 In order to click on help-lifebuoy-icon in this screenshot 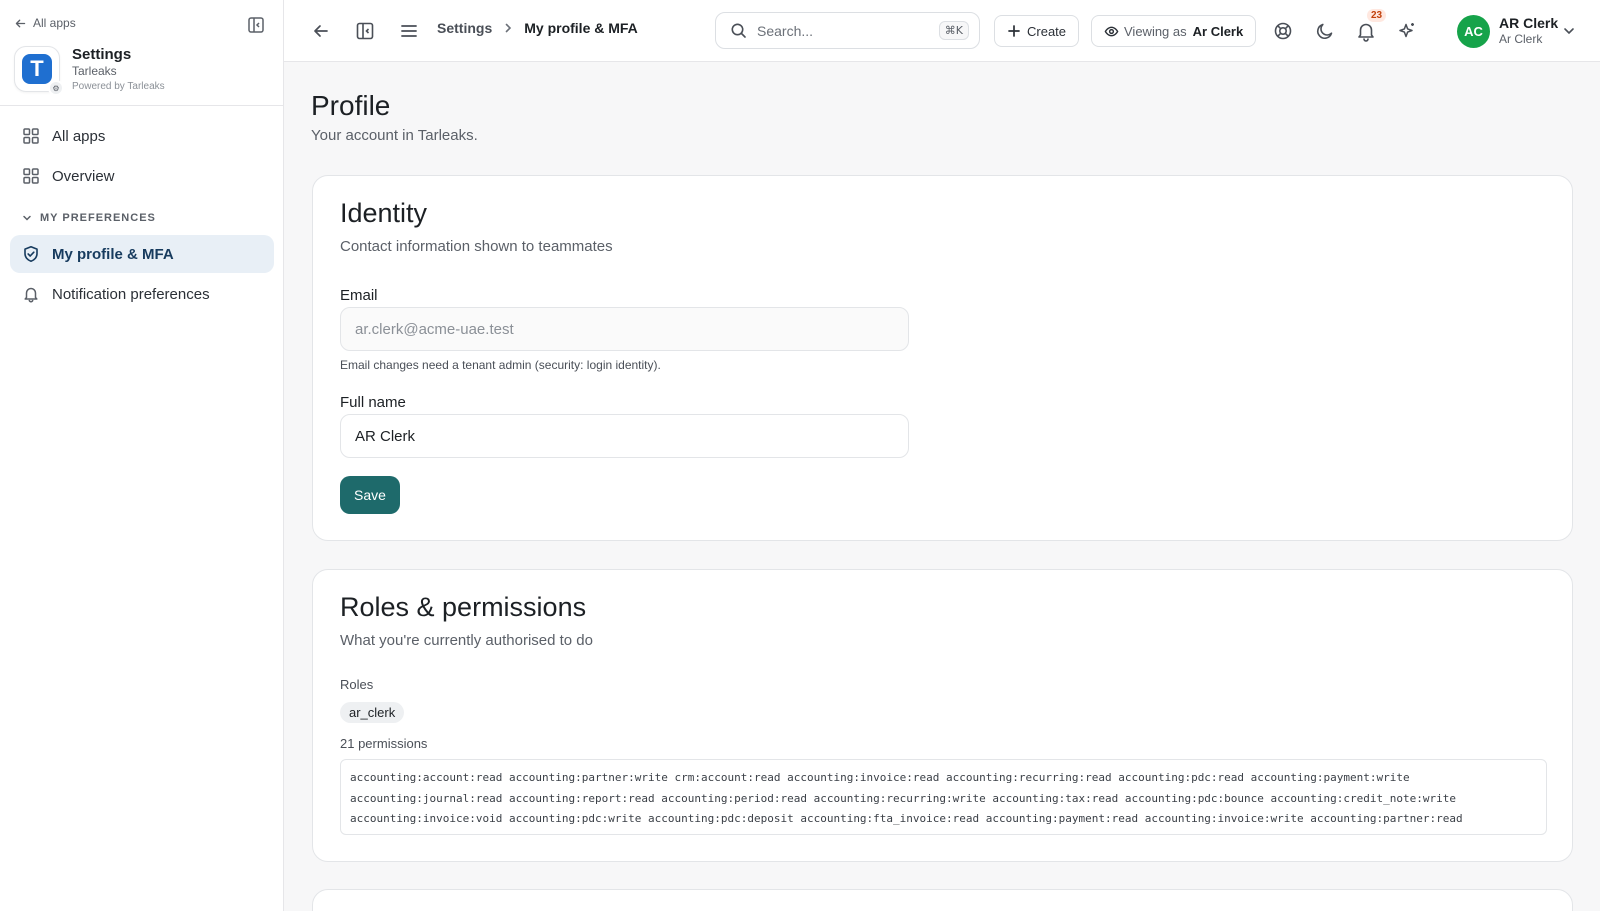, I will do `click(1283, 31)`.